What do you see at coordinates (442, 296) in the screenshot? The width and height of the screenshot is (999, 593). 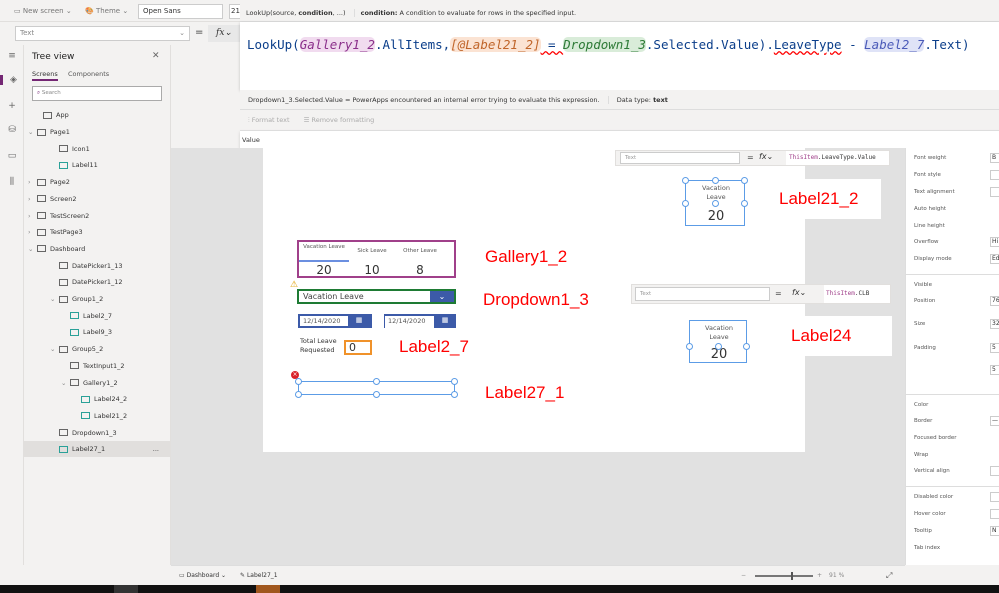 I see `chevron-down-icon: ⌄` at bounding box center [442, 296].